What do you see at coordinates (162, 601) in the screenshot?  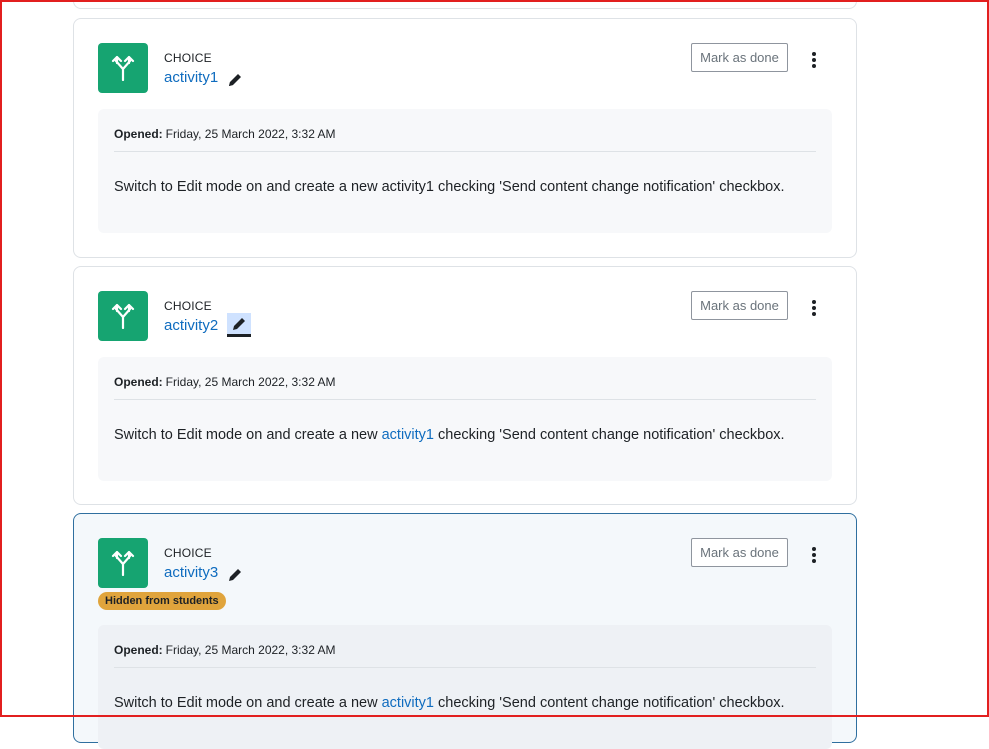 I see `hidden-from-students-badge: Hidden from students` at bounding box center [162, 601].